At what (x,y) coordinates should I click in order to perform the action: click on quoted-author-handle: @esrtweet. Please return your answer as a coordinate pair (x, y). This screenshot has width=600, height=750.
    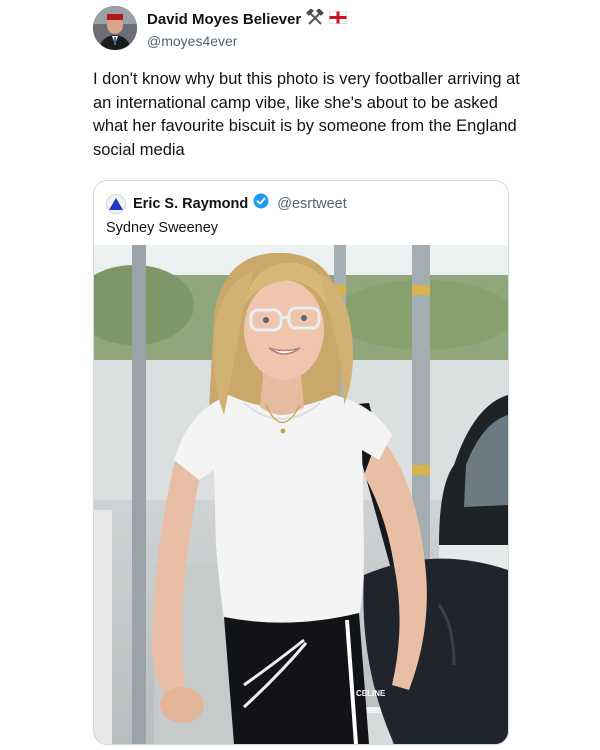
    Looking at the image, I should click on (312, 204).